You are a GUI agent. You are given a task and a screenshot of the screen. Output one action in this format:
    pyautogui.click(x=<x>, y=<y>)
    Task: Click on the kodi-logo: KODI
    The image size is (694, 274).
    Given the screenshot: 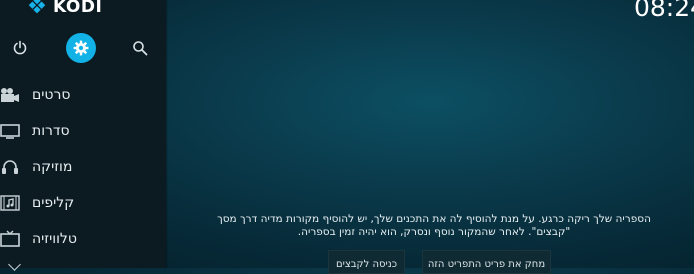 What is the action you would take?
    pyautogui.click(x=64, y=10)
    